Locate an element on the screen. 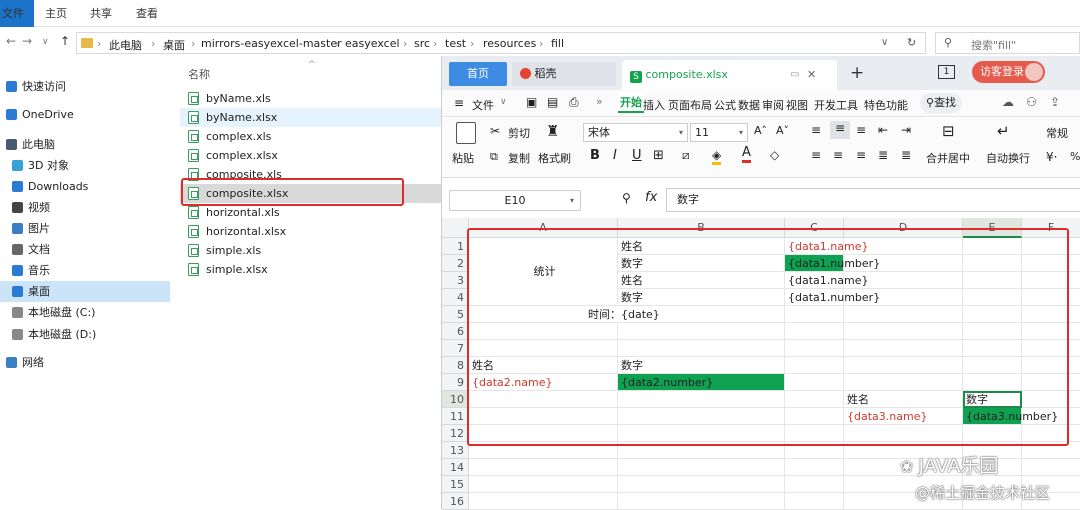  align-center-icon: ≡ is located at coordinates (838, 155).